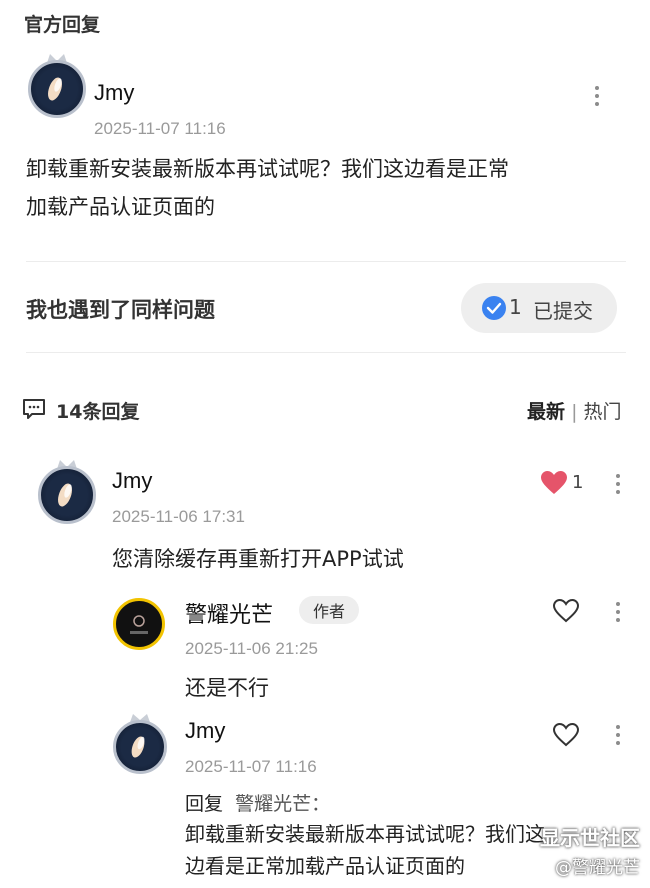  Describe the element at coordinates (120, 207) in the screenshot. I see `official-reply-line2: 加载产品认证页面的` at that location.